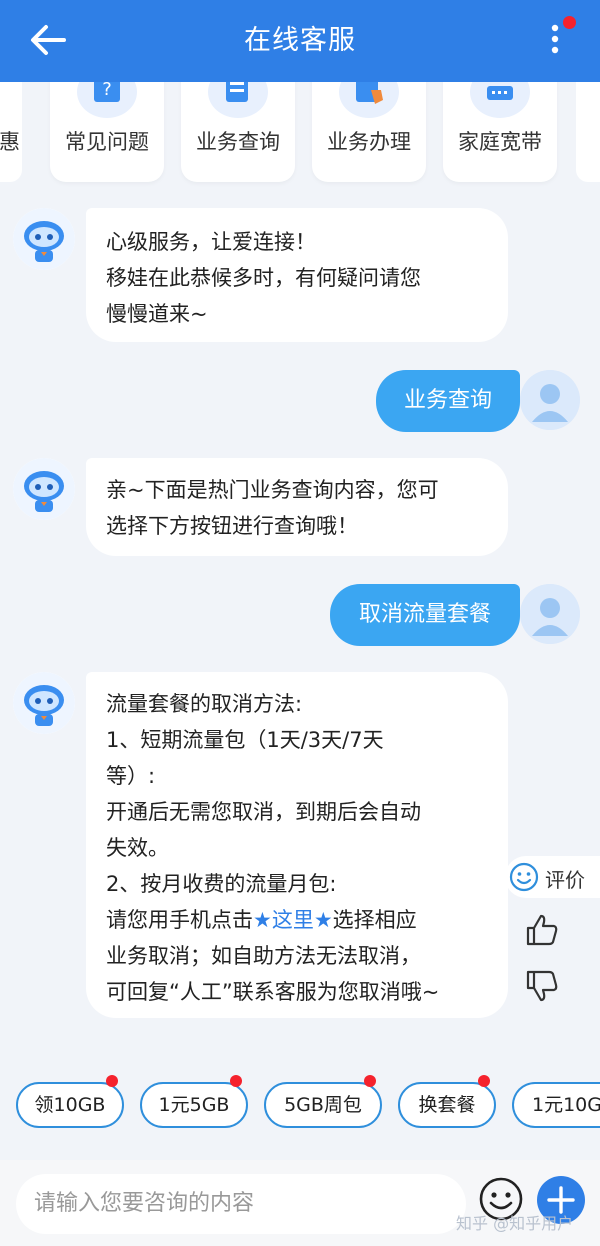  What do you see at coordinates (263, 956) in the screenshot?
I see `message-line: 业务取消；如自助方法无法取消，` at bounding box center [263, 956].